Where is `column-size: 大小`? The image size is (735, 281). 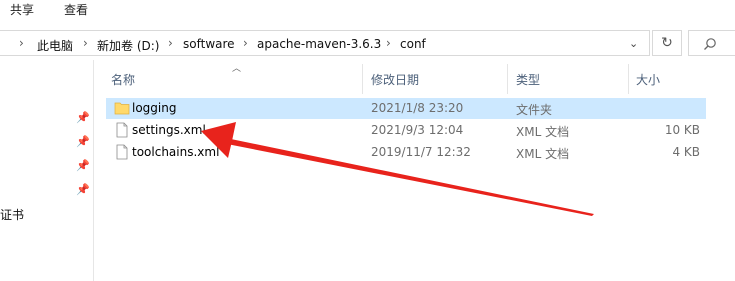 column-size: 大小 is located at coordinates (648, 79).